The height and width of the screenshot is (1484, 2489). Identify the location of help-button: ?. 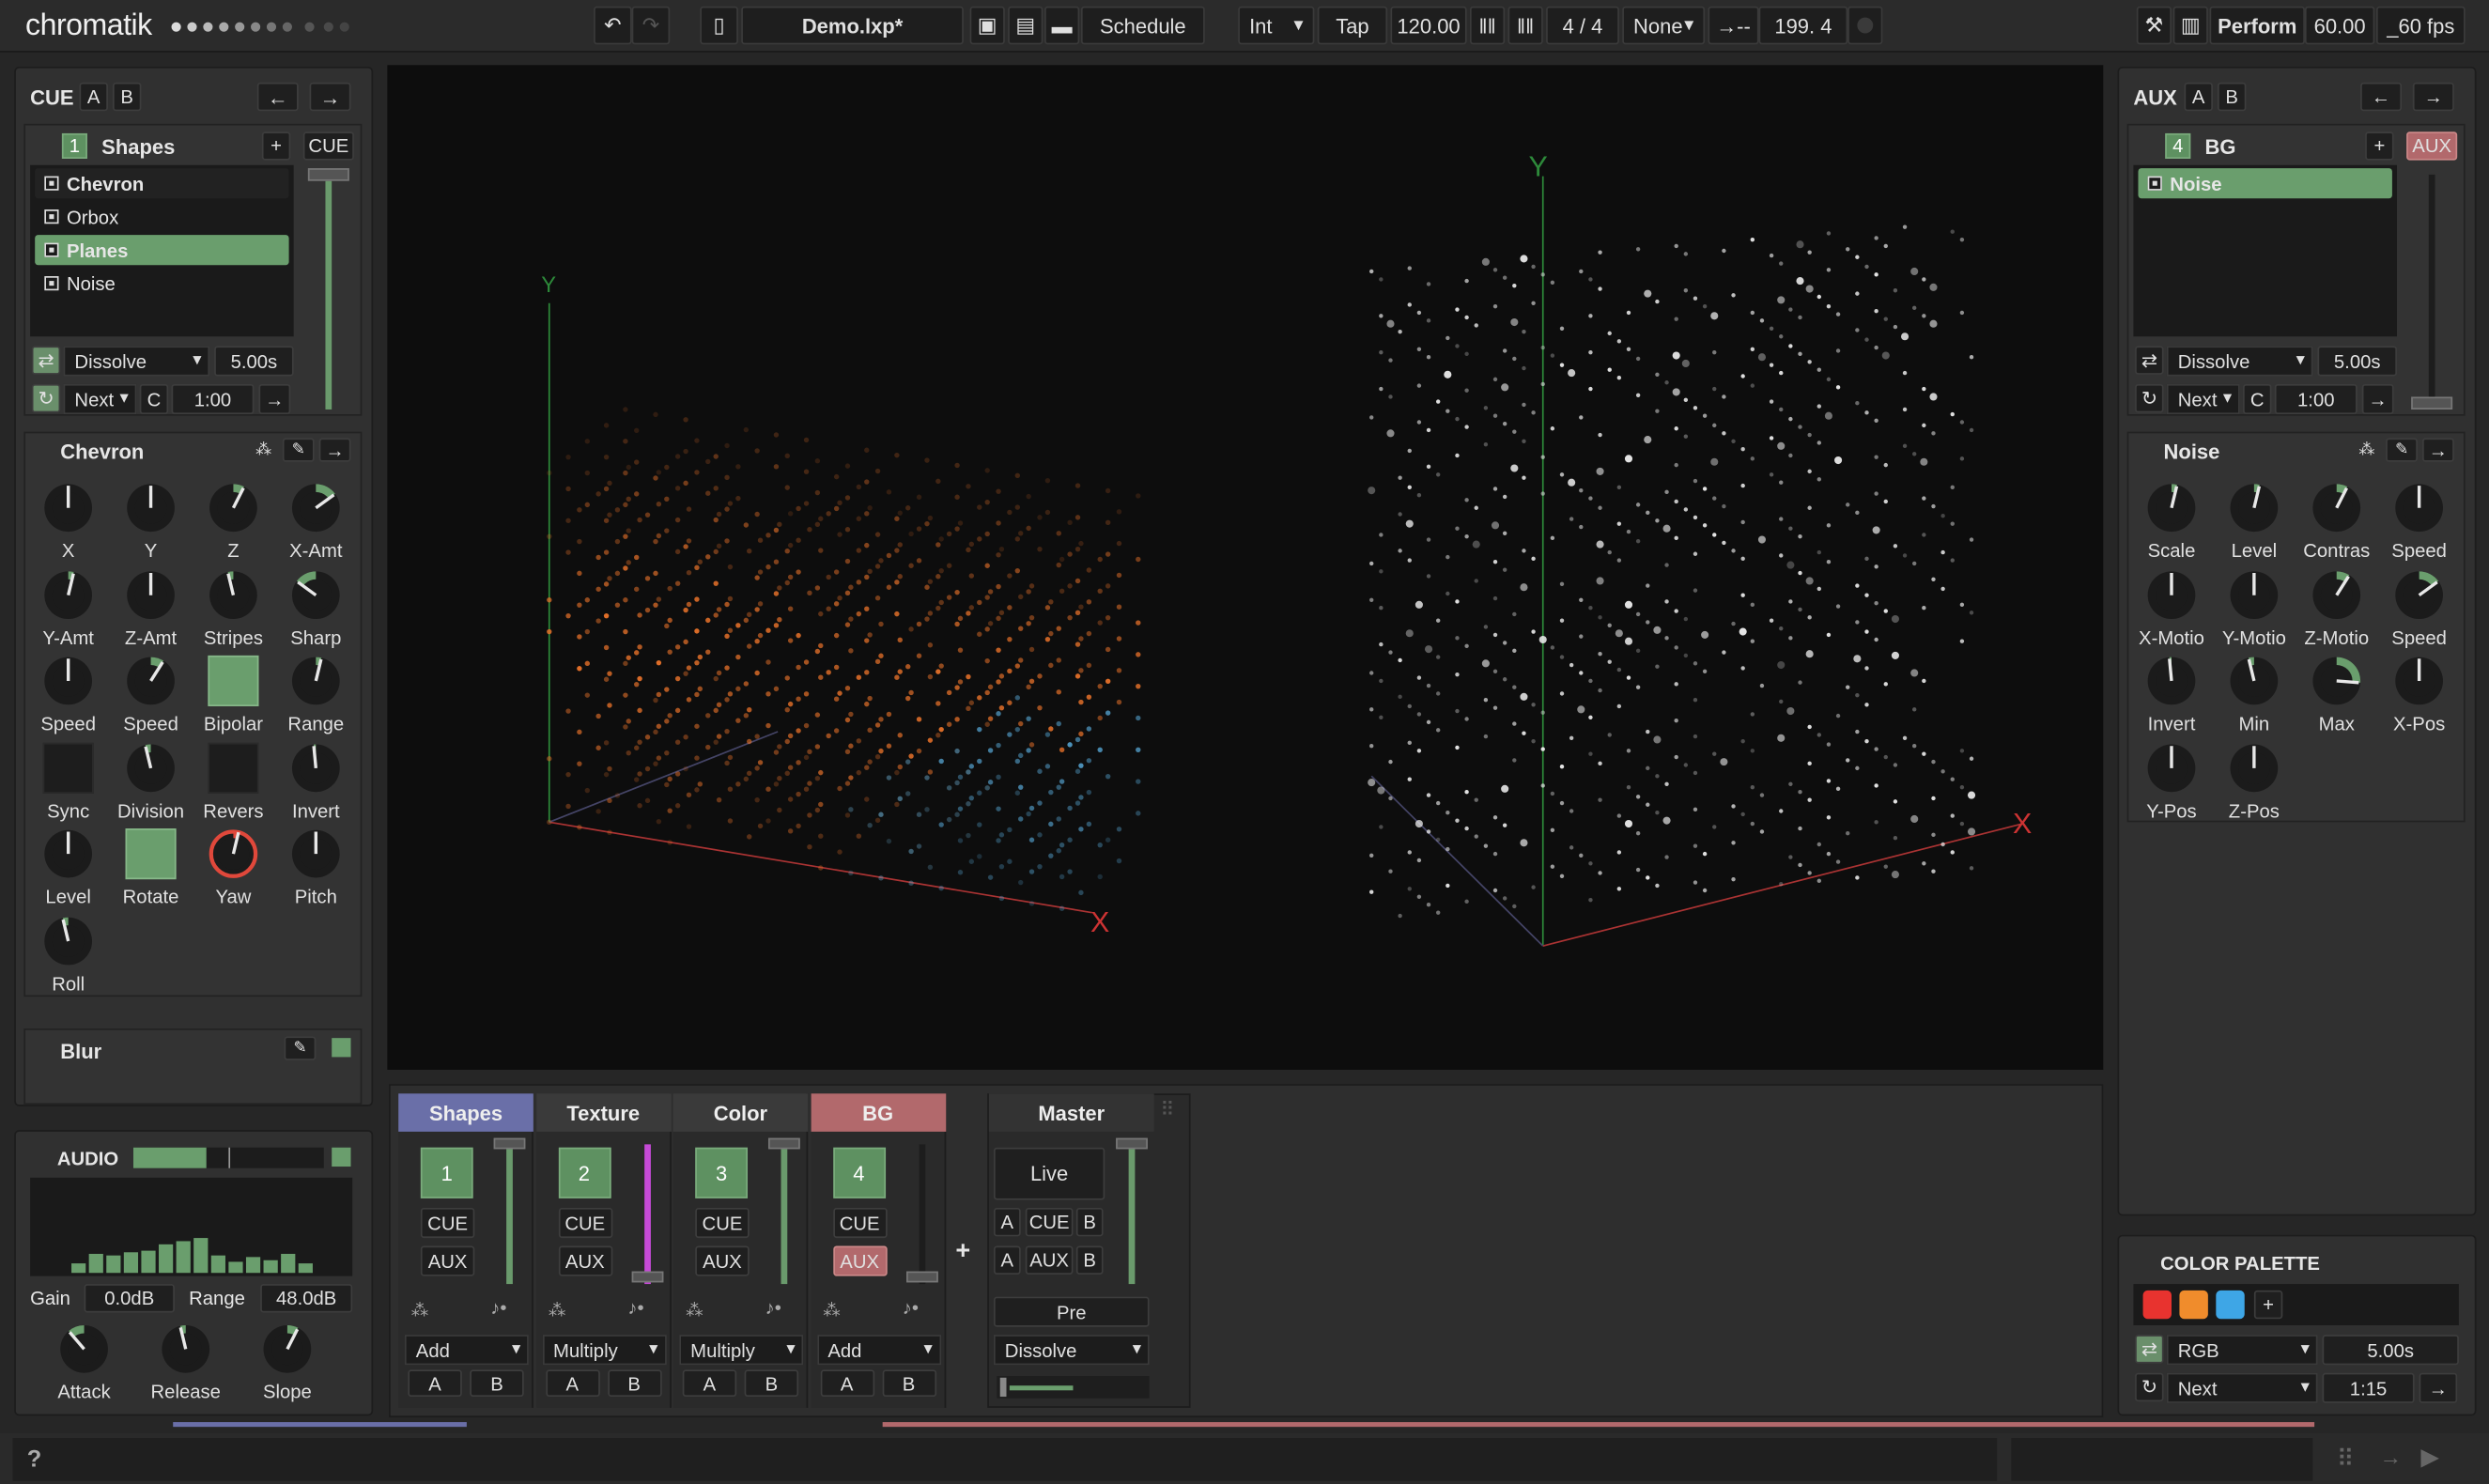
(34, 1459).